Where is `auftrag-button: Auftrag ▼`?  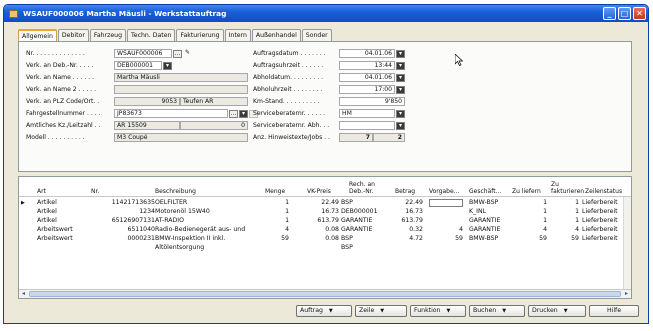 auftrag-button: Auftrag ▼ is located at coordinates (324, 311).